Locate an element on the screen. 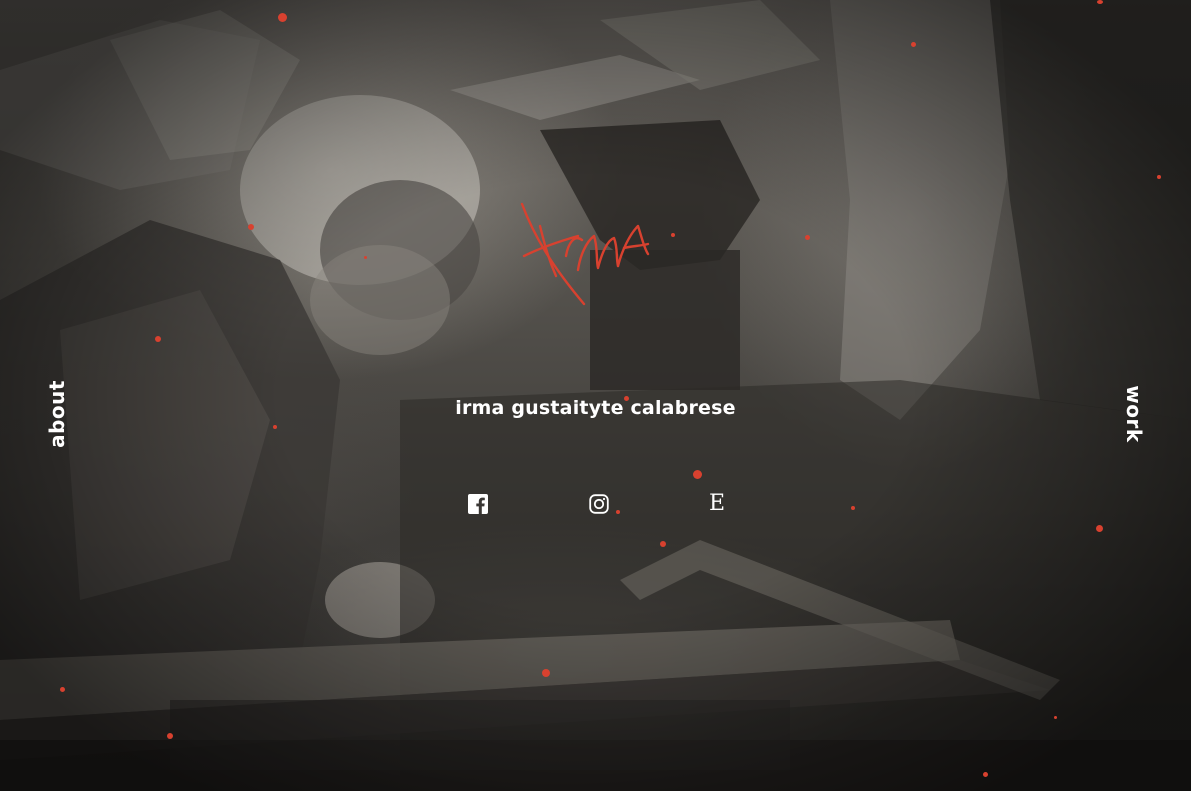 Image resolution: width=1191 pixels, height=791 pixels. facebook-icon-graphic is located at coordinates (478, 504).